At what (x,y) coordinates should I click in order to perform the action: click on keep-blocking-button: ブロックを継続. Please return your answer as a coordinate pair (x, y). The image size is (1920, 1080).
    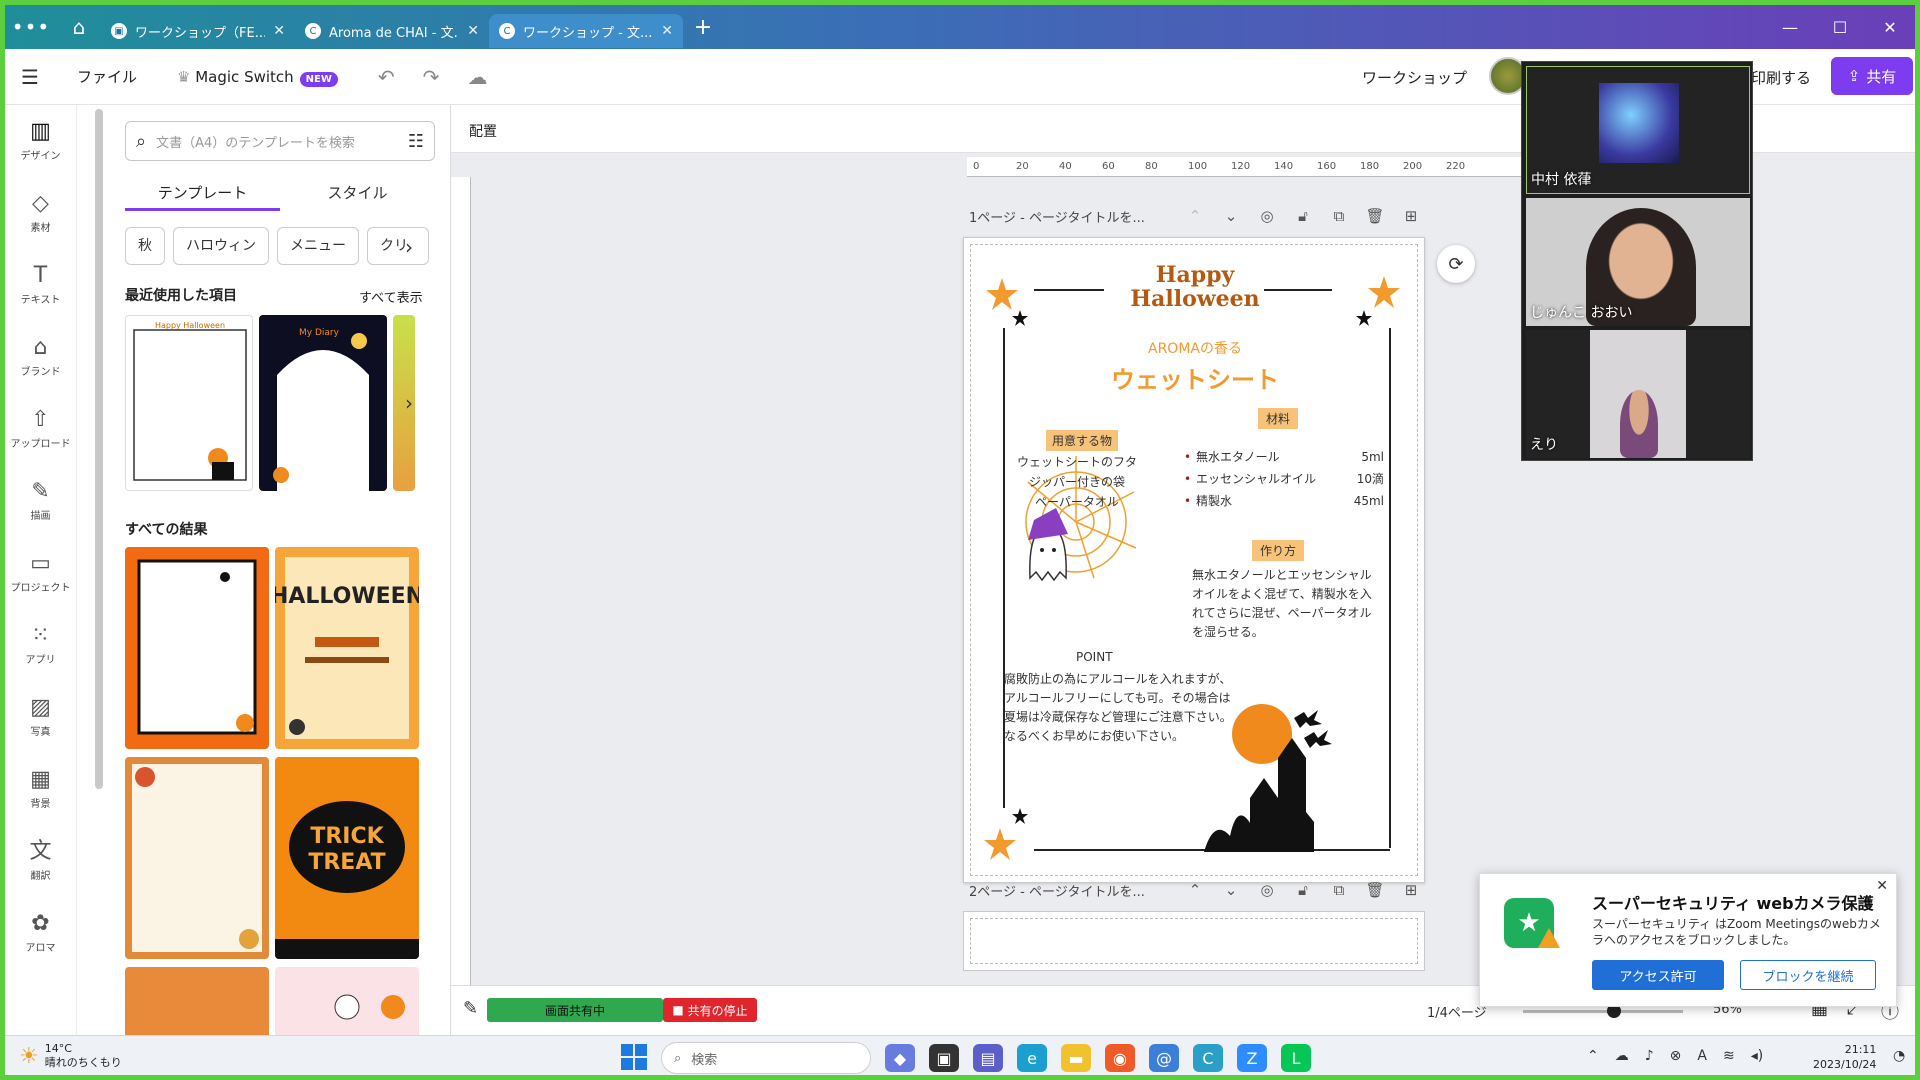
    Looking at the image, I should click on (1808, 975).